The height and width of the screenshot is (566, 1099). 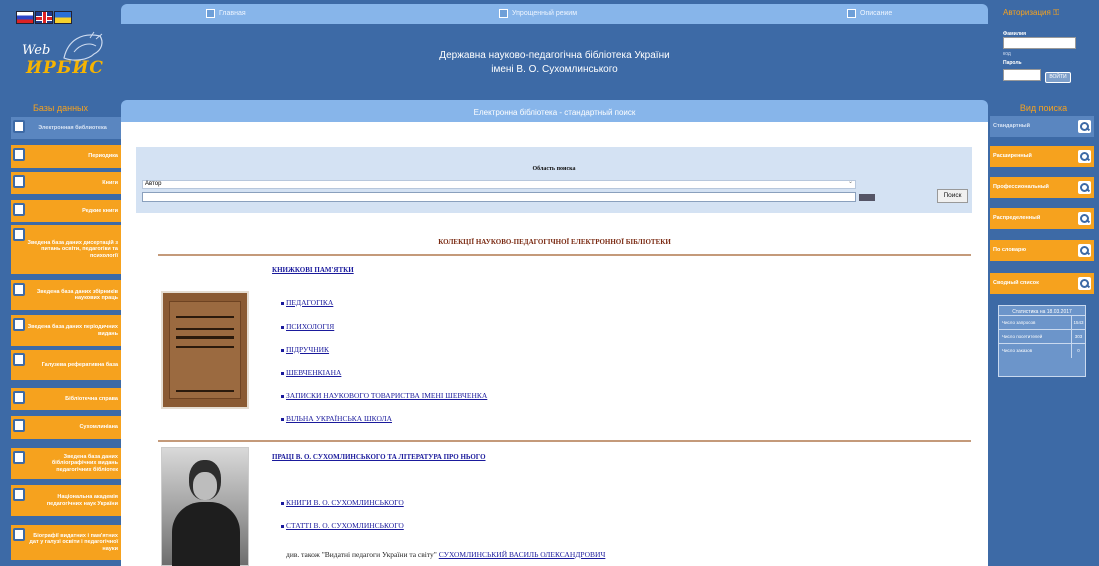 I want to click on stat-label: Число заказов, so click(x=1017, y=350).